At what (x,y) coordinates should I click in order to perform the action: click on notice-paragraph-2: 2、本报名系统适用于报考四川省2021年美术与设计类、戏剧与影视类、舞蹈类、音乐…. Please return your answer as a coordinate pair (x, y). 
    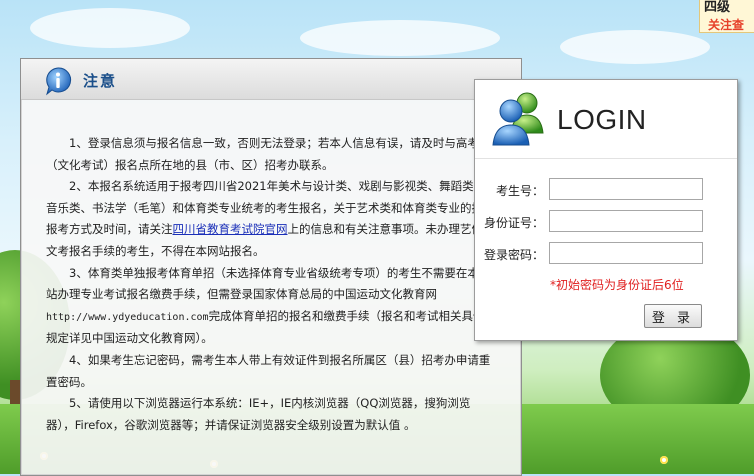
    Looking at the image, I should click on (271, 219).